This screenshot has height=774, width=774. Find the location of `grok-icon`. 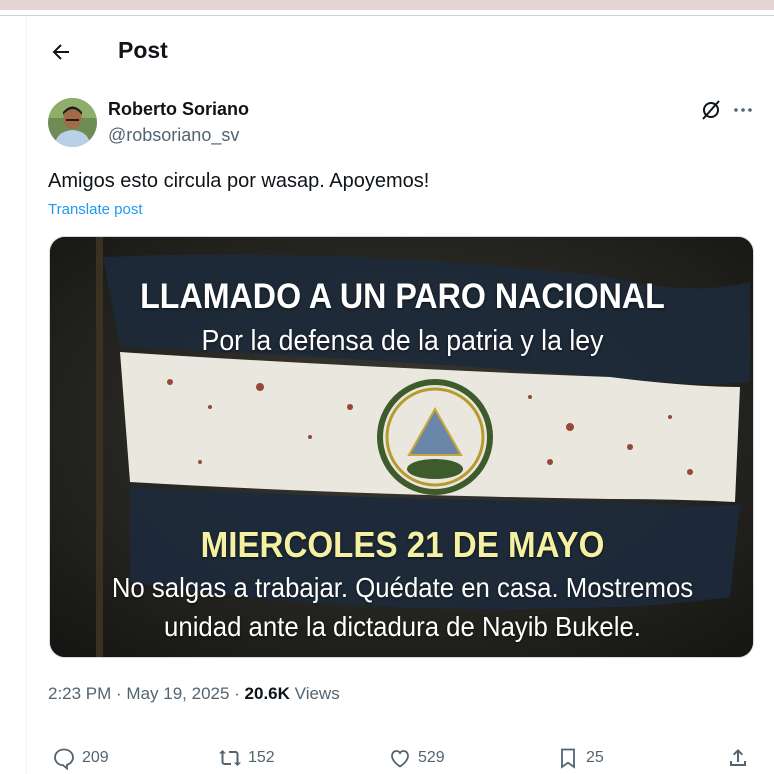

grok-icon is located at coordinates (711, 110).